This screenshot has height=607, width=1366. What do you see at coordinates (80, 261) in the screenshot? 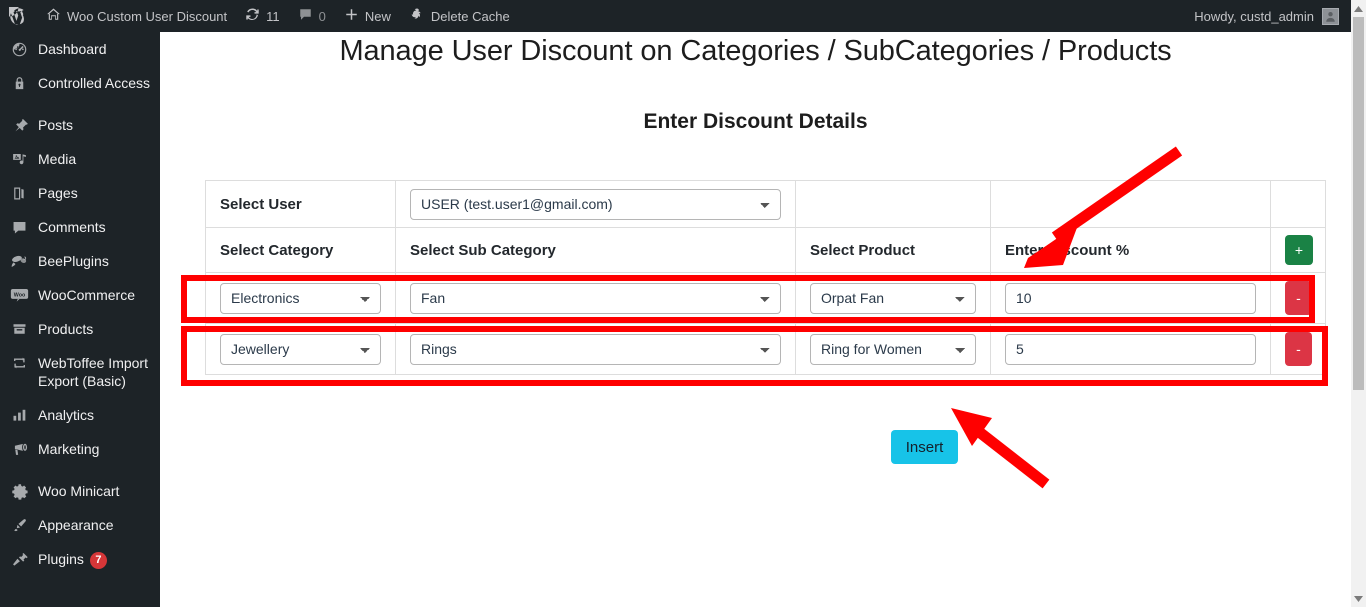
I see `sidebar-item-beeplugins: BeePlugins` at bounding box center [80, 261].